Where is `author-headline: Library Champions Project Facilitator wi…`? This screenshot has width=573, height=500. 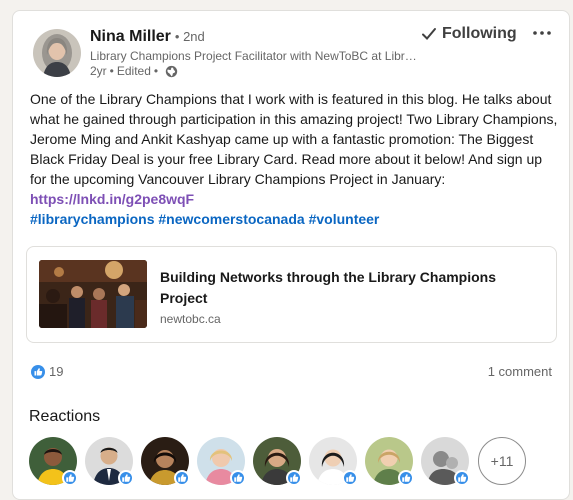 author-headline: Library Champions Project Facilitator wi… is located at coordinates (255, 56).